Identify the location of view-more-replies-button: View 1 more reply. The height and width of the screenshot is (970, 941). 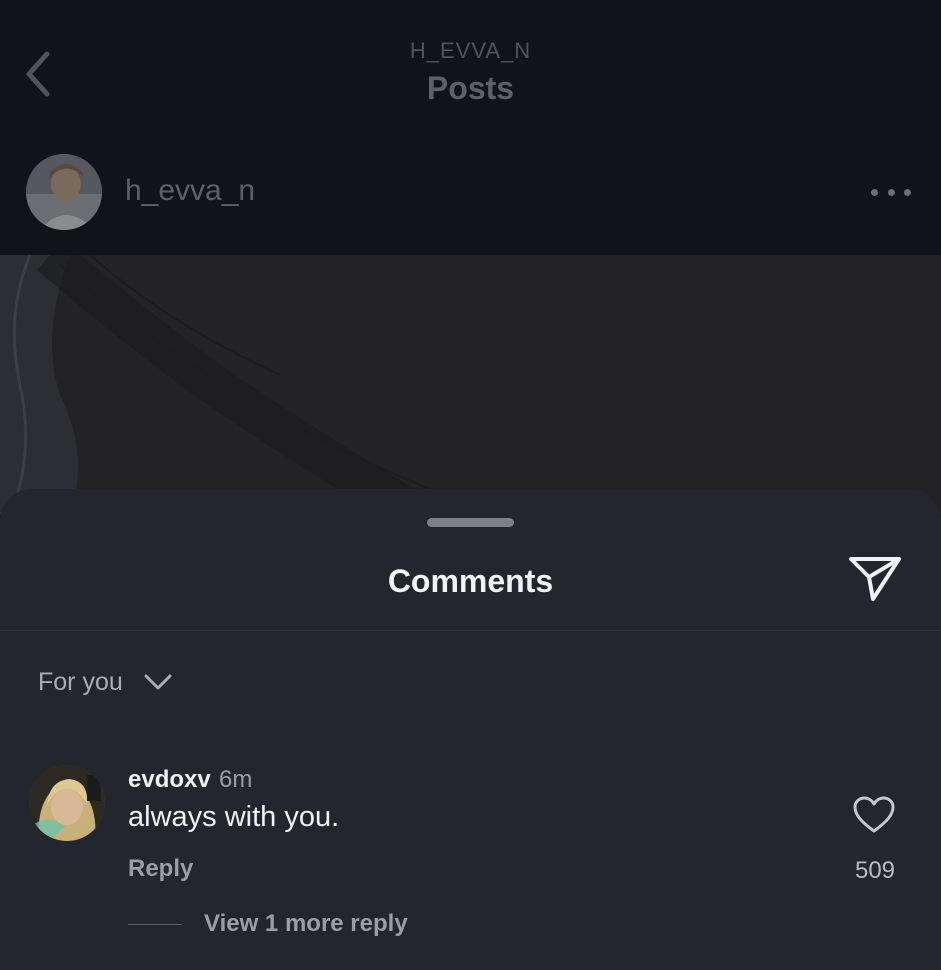
(268, 924).